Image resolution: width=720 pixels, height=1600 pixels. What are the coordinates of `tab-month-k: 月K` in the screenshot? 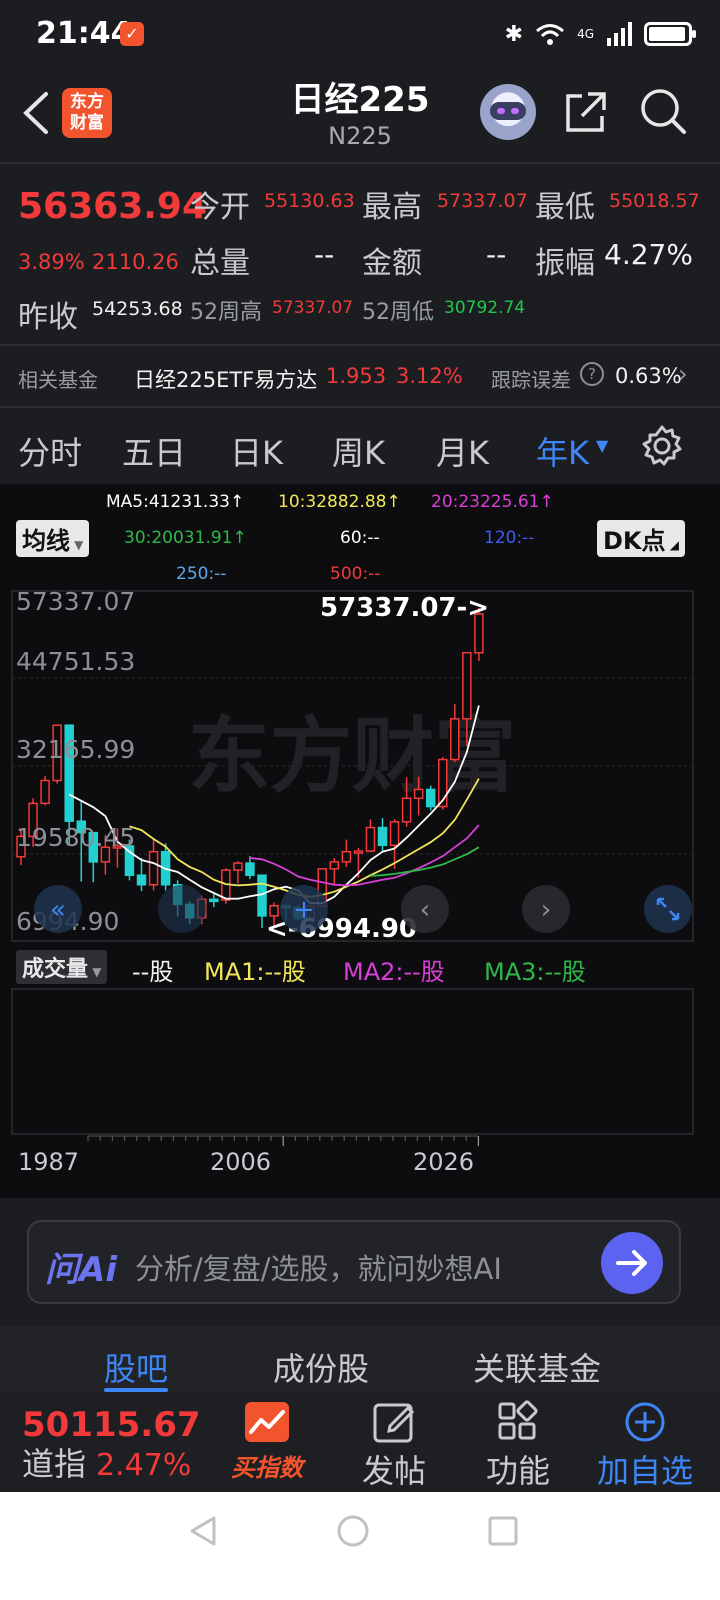 It's located at (462, 451).